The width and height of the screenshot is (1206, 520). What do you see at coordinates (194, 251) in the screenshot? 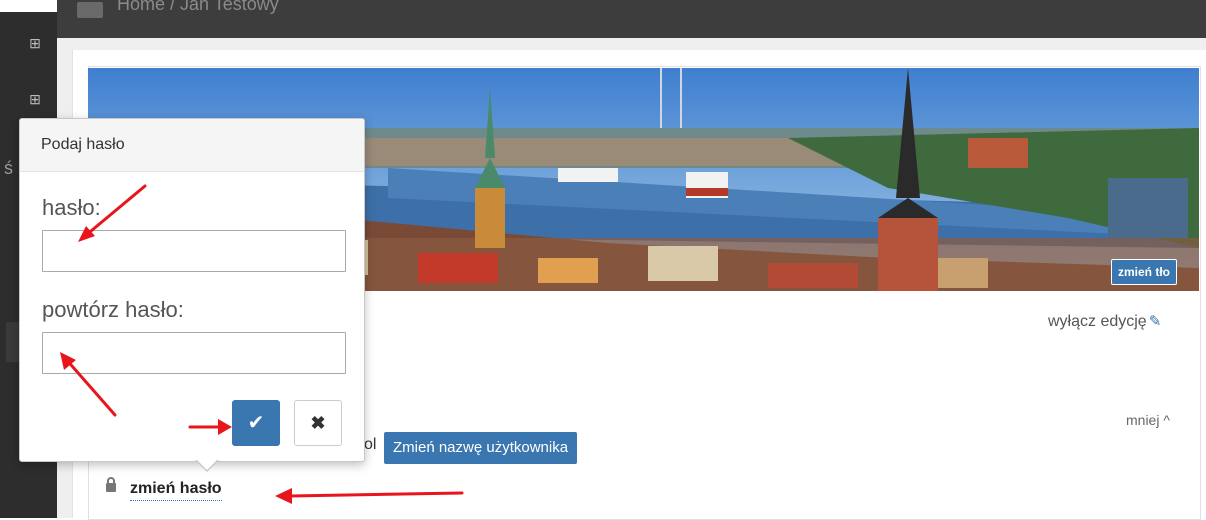
I see `password-input` at bounding box center [194, 251].